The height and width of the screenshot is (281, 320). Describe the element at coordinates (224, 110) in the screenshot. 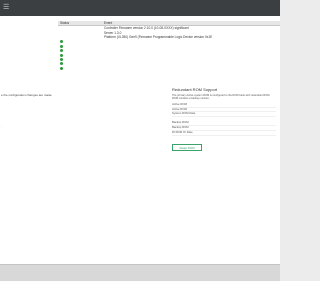

I see `active-rom-list: Active ROM Active ROM System ROM Date` at that location.